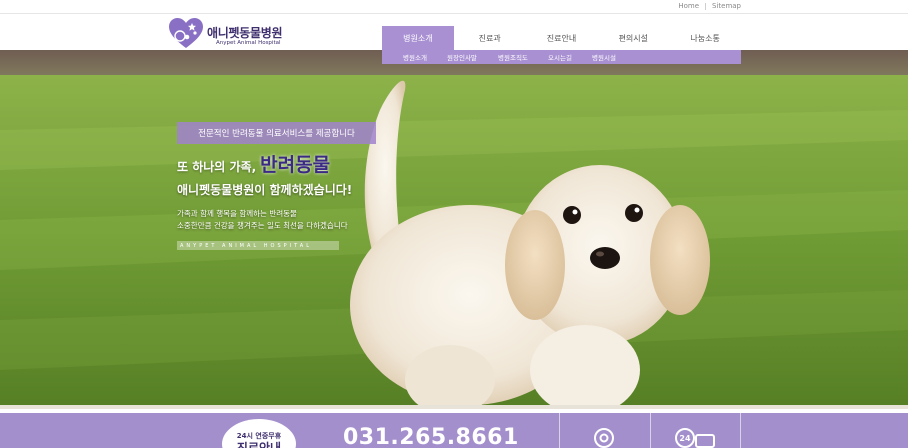 The height and width of the screenshot is (448, 908). Describe the element at coordinates (186, 33) in the screenshot. I see `heart-paw-logo-icon` at that location.